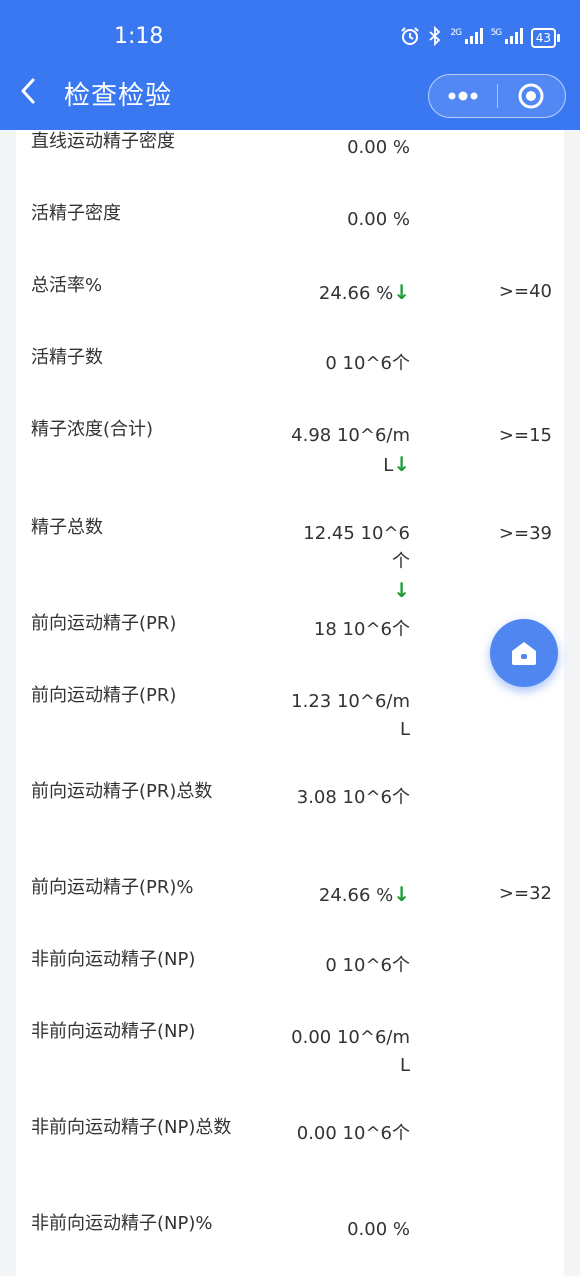 The height and width of the screenshot is (1276, 580). Describe the element at coordinates (410, 38) in the screenshot. I see `alarm-icon` at that location.